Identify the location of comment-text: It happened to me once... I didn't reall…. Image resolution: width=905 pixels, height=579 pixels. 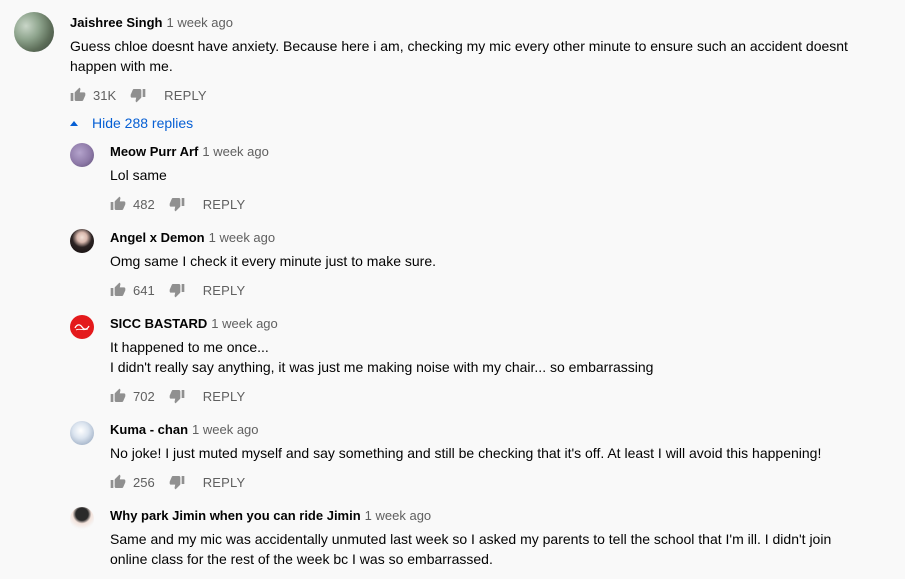
(381, 357).